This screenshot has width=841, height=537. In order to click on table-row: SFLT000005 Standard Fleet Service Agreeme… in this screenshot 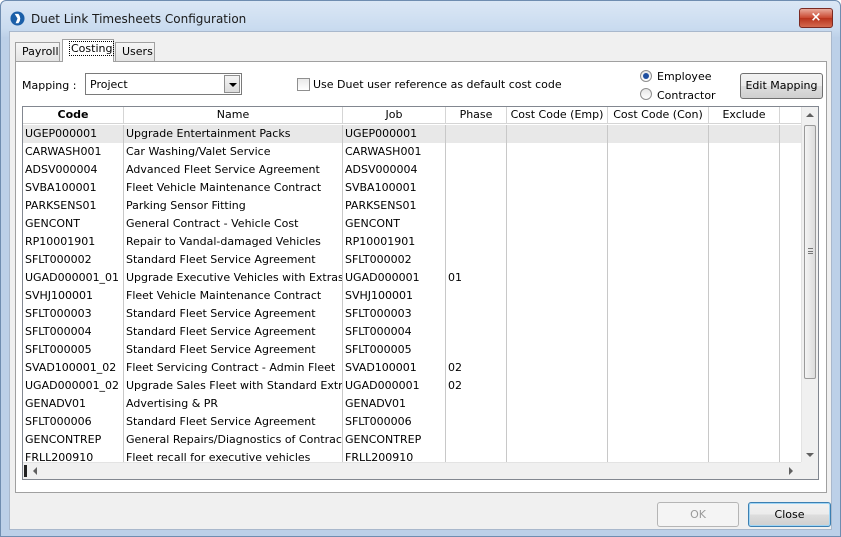, I will do `click(413, 350)`.